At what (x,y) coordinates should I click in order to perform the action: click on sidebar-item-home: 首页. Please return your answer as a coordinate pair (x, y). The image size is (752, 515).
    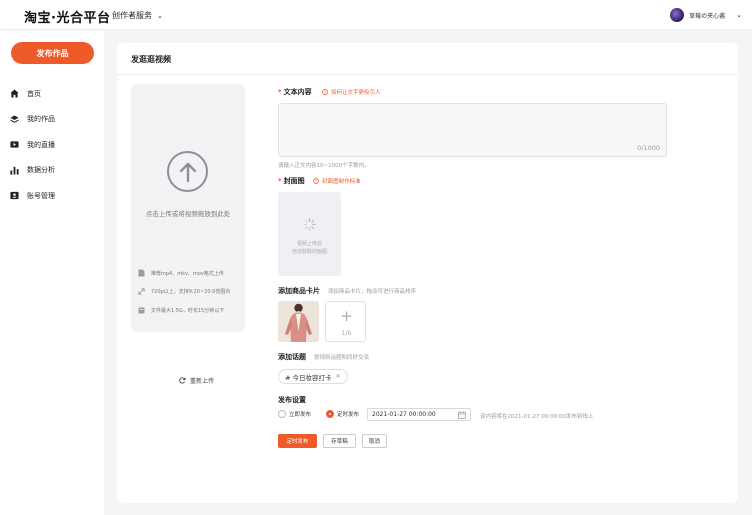
    Looking at the image, I should click on (52, 94).